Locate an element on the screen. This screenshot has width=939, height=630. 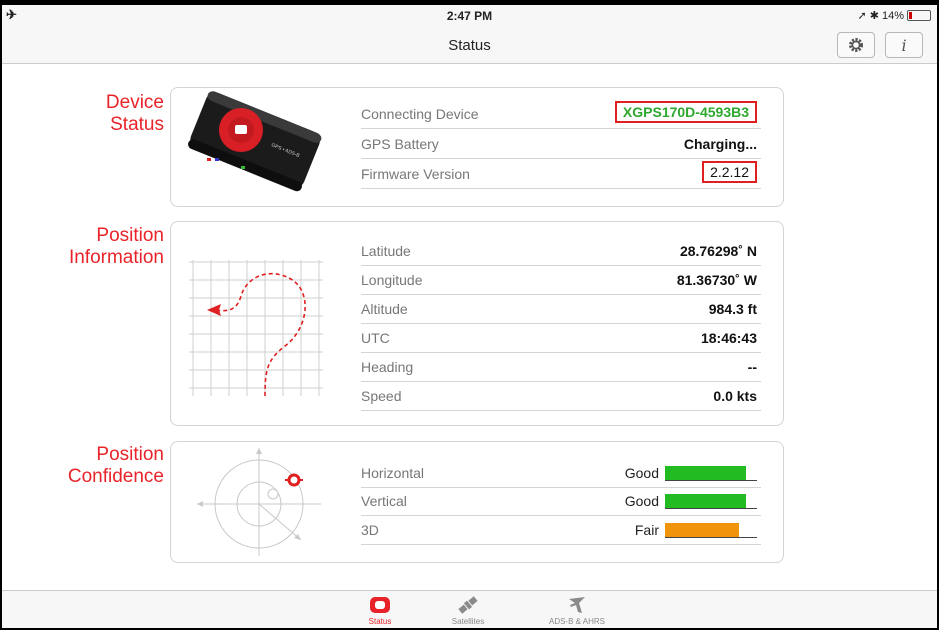
gps-battery-label: GPS Battery is located at coordinates (400, 144).